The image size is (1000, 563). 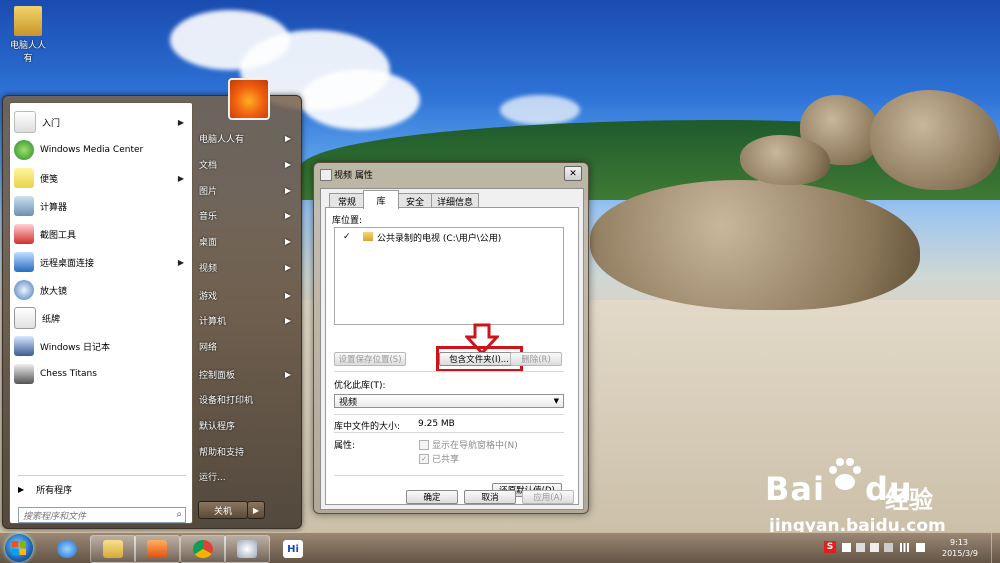 I want to click on sm-right-desktop: 桌面 ▶, so click(x=249, y=241).